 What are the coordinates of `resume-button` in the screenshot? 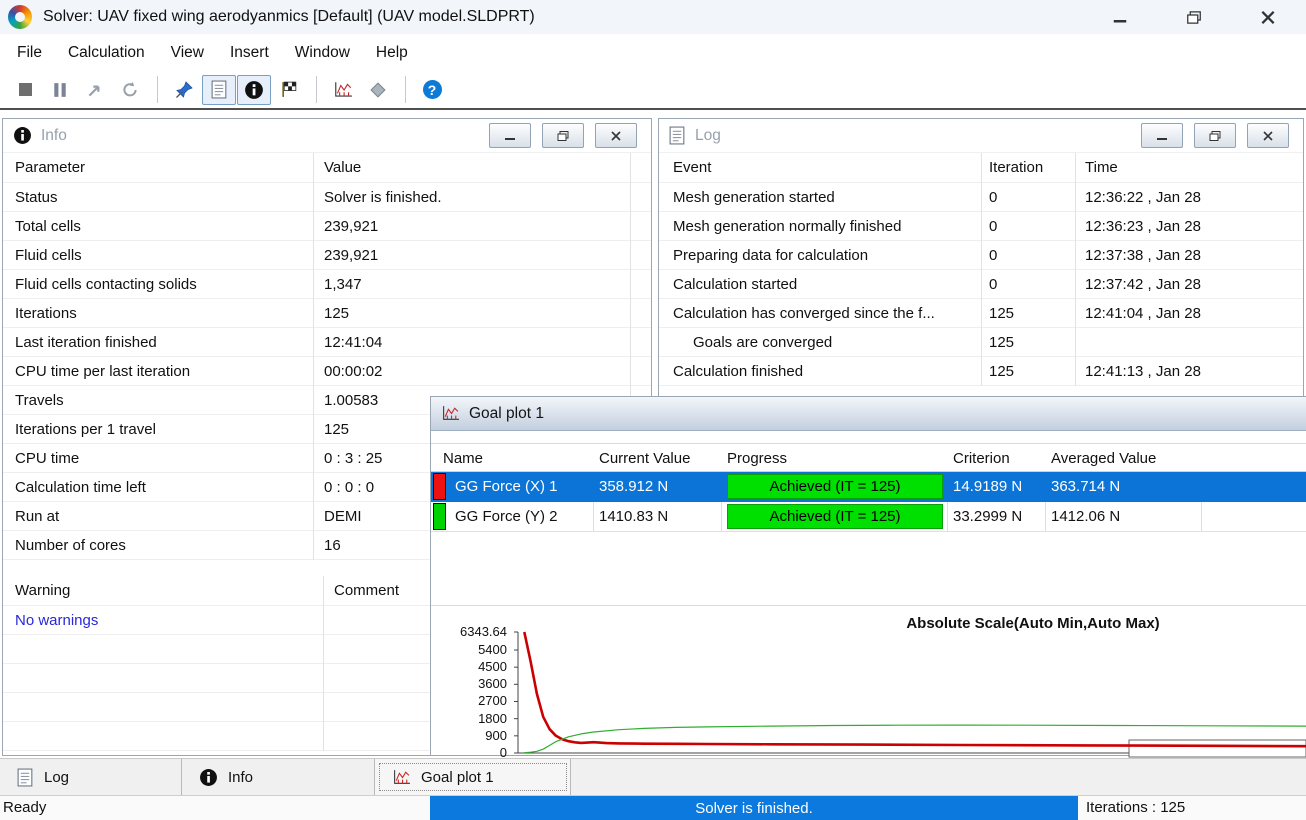 It's located at (95, 90).